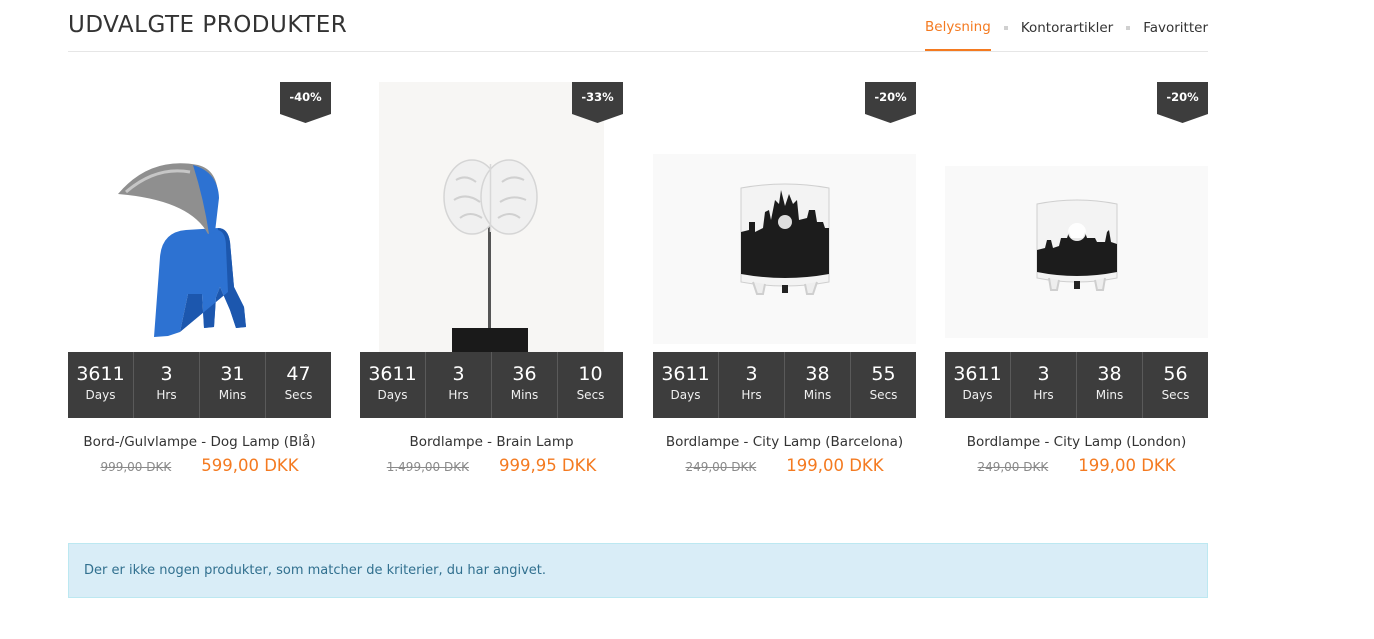  I want to click on old-price: 1.499,00 DKK, so click(427, 467).